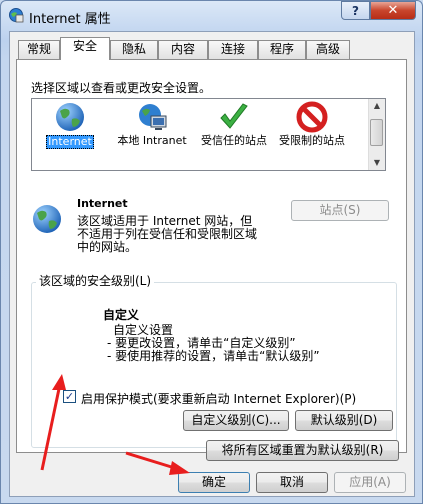 This screenshot has height=504, width=423. I want to click on help-button: ?, so click(355, 10).